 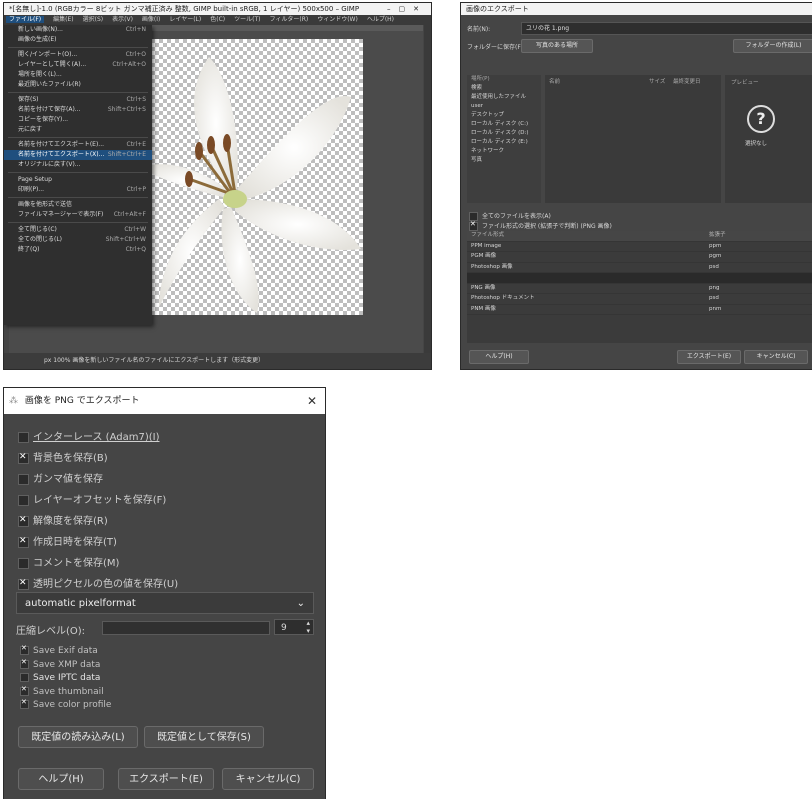 I want to click on folder-path-button: 写真のある場所, so click(x=557, y=46).